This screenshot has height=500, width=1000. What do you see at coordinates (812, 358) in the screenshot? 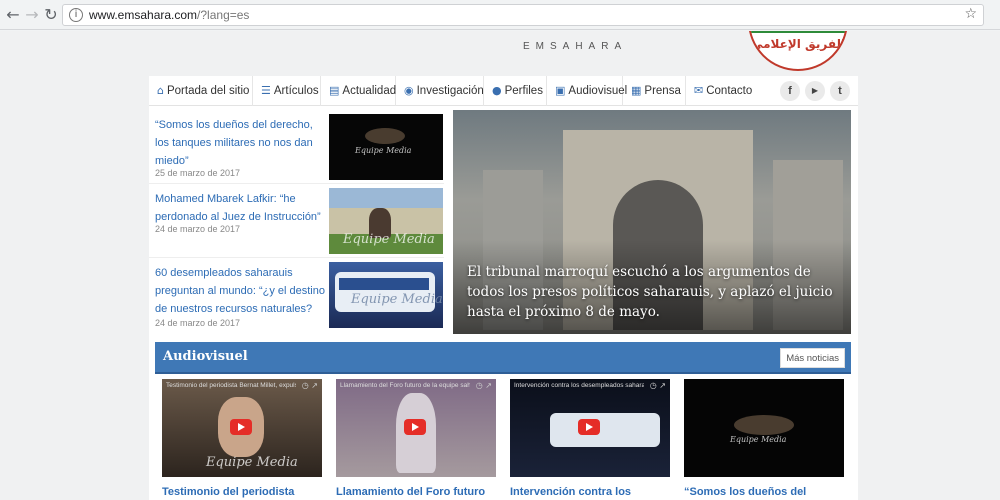
I see `more-news-button: Más noticias` at bounding box center [812, 358].